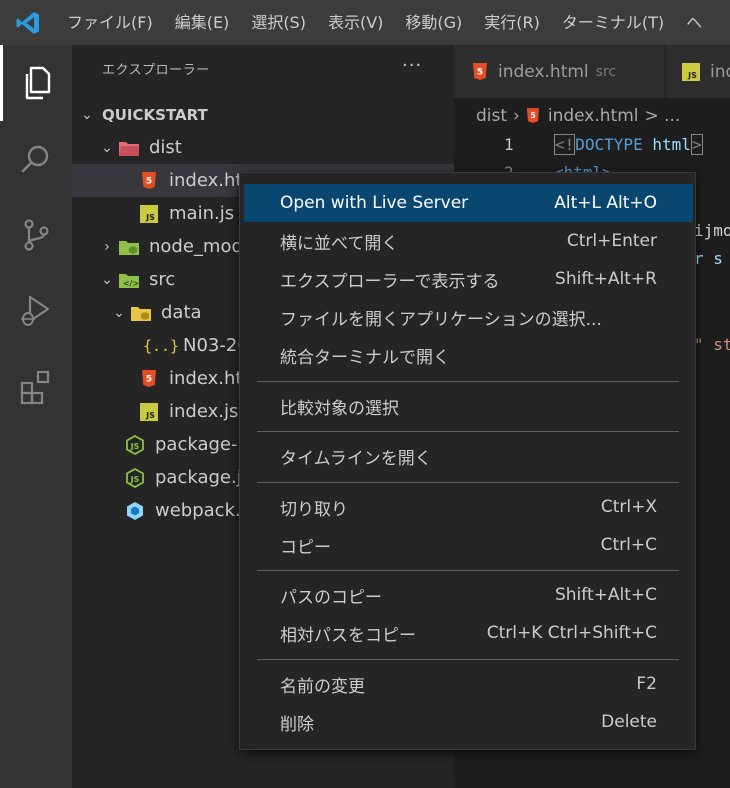 The image size is (730, 788). What do you see at coordinates (468, 456) in the screenshot?
I see `menu-item-open-timeline: タイムラインを開く` at bounding box center [468, 456].